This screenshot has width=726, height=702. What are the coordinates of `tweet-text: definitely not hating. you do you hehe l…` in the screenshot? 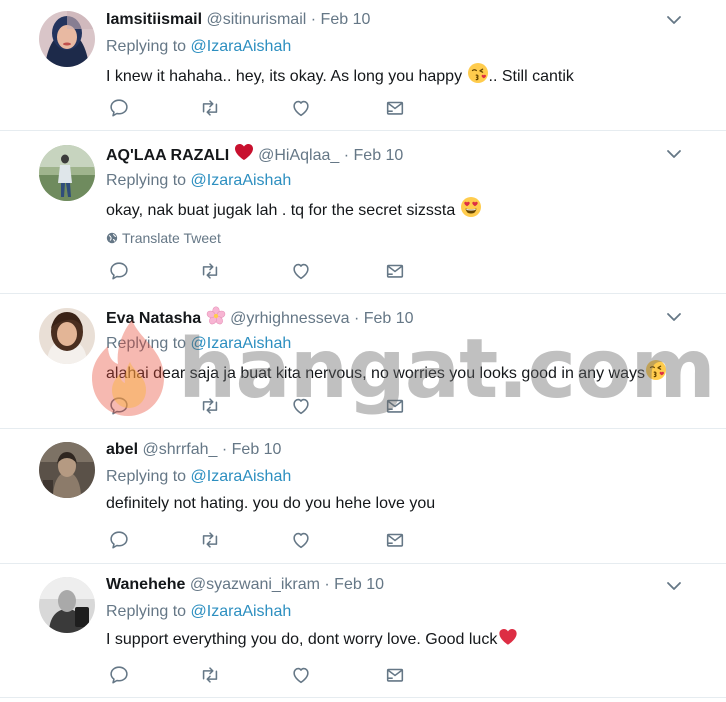 It's located at (270, 504).